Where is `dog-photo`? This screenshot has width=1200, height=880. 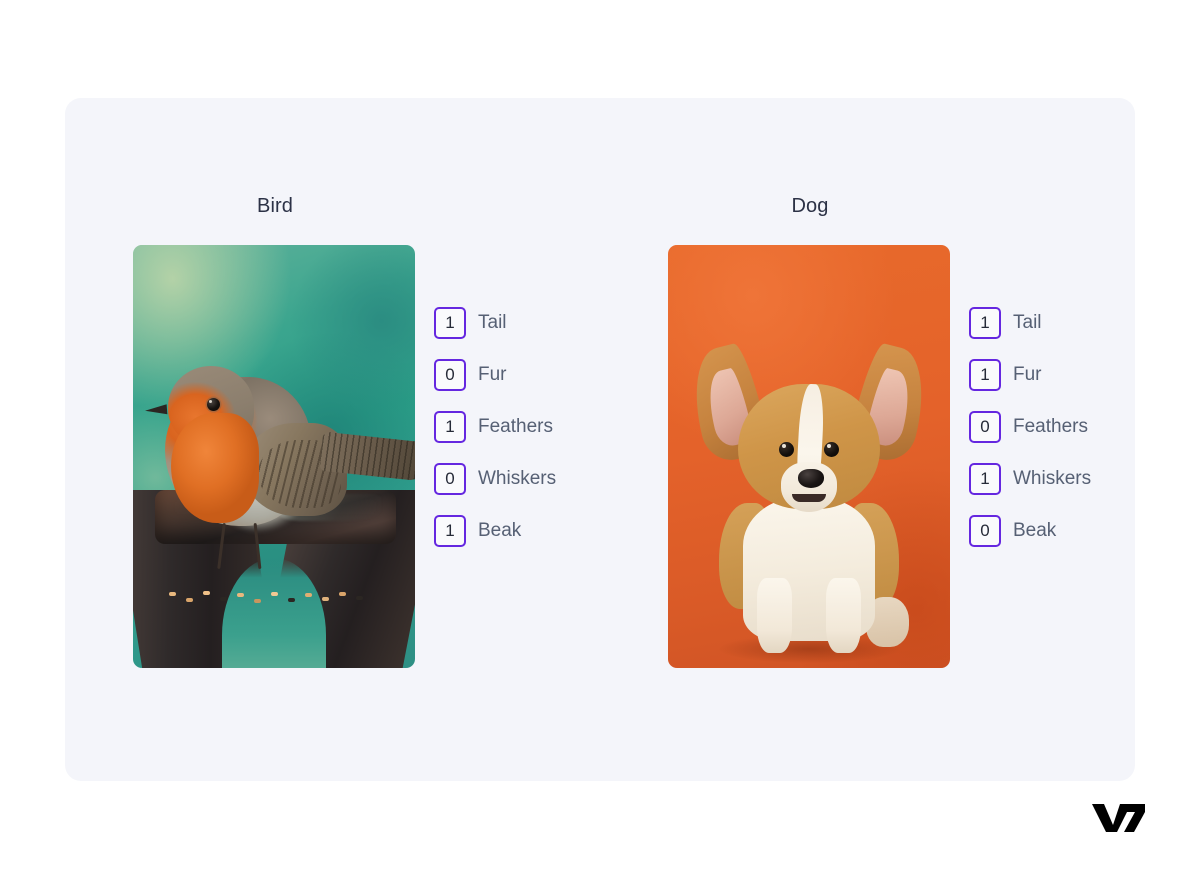 dog-photo is located at coordinates (809, 456).